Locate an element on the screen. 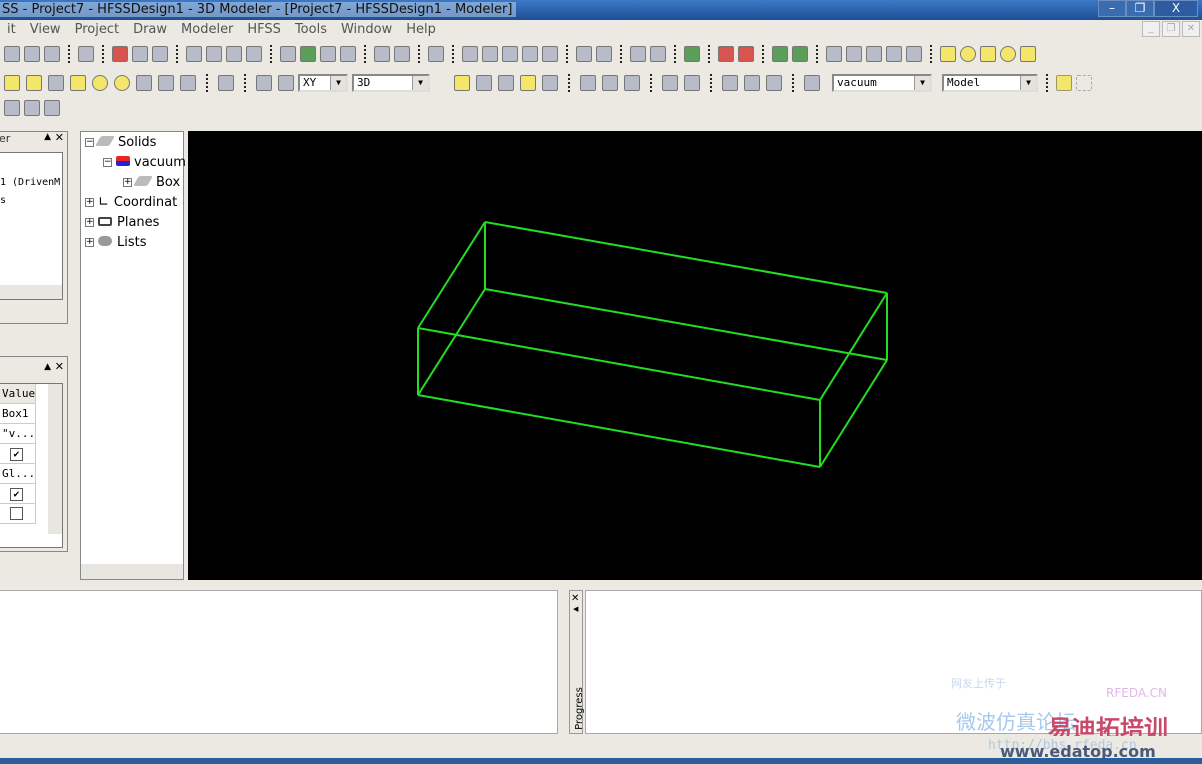  quick-report-icon is located at coordinates (254, 54).